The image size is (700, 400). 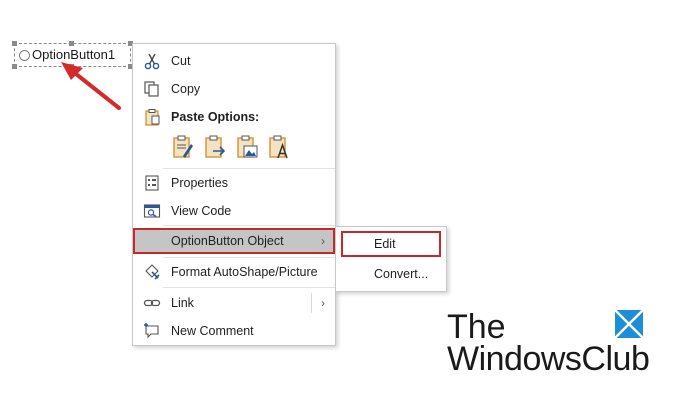 I want to click on submenu-item-label: Edit, so click(x=385, y=244).